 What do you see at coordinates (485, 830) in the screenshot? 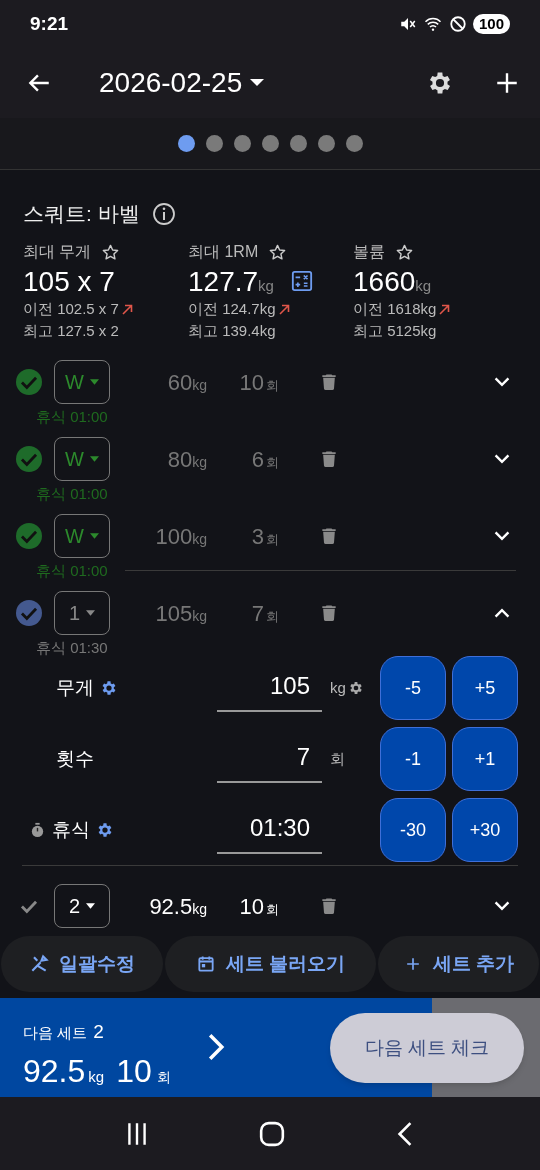
I see `step-button: +30` at bounding box center [485, 830].